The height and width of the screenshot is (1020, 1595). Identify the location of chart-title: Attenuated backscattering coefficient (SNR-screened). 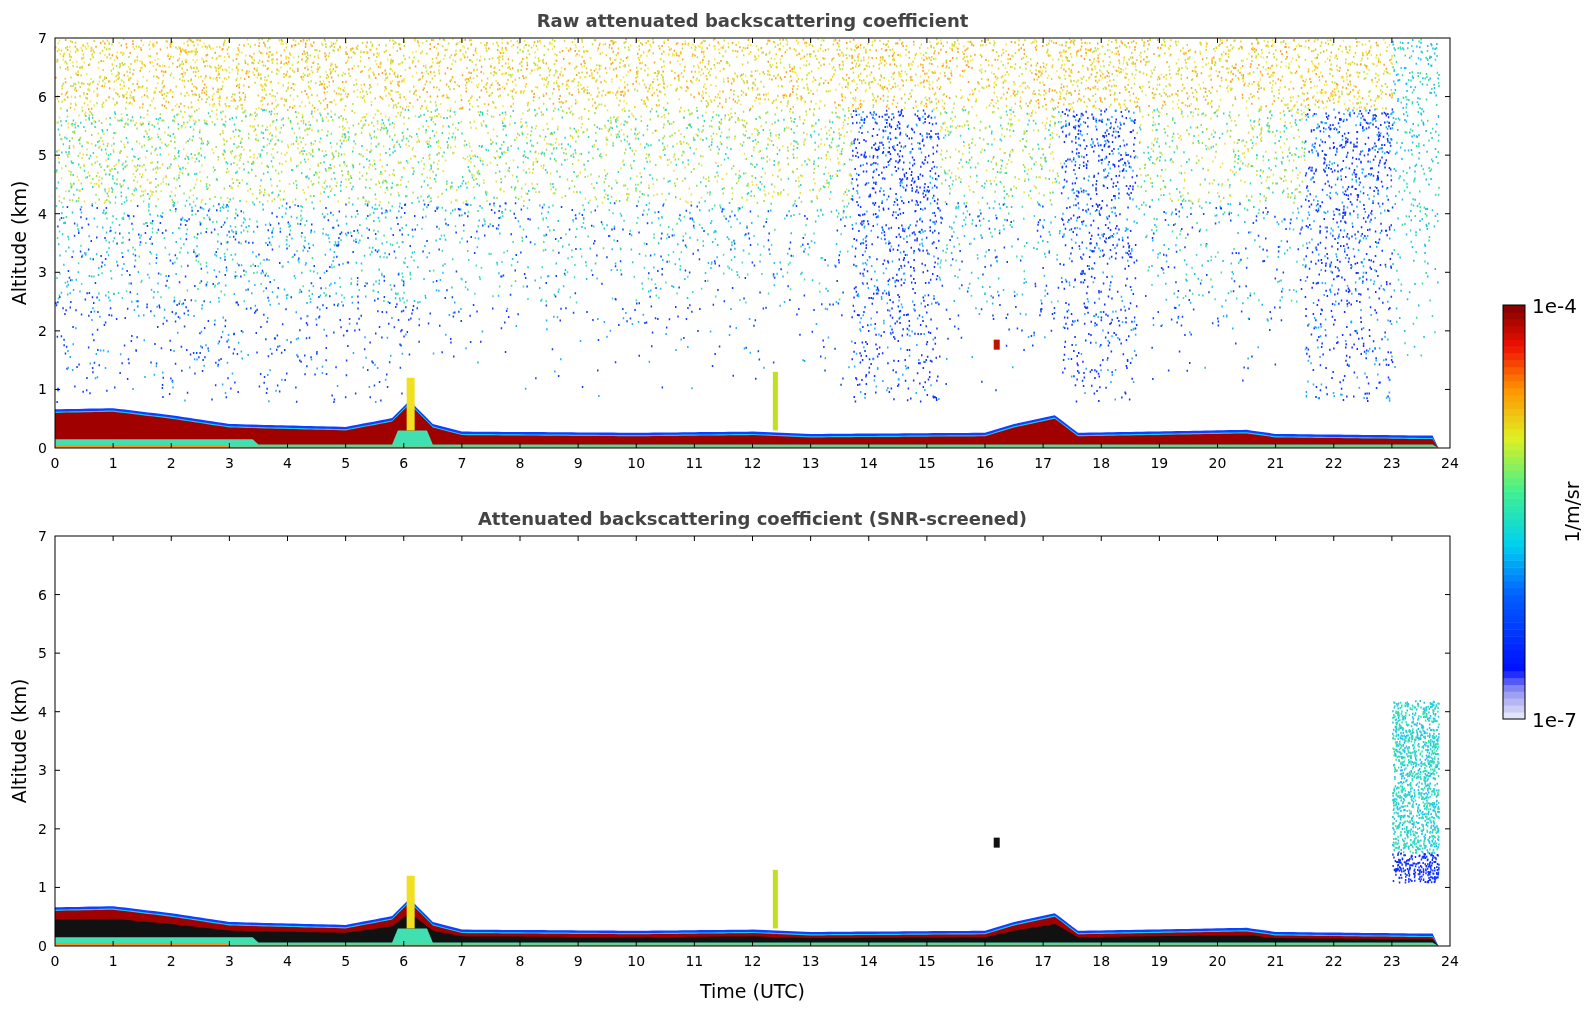
(752, 519).